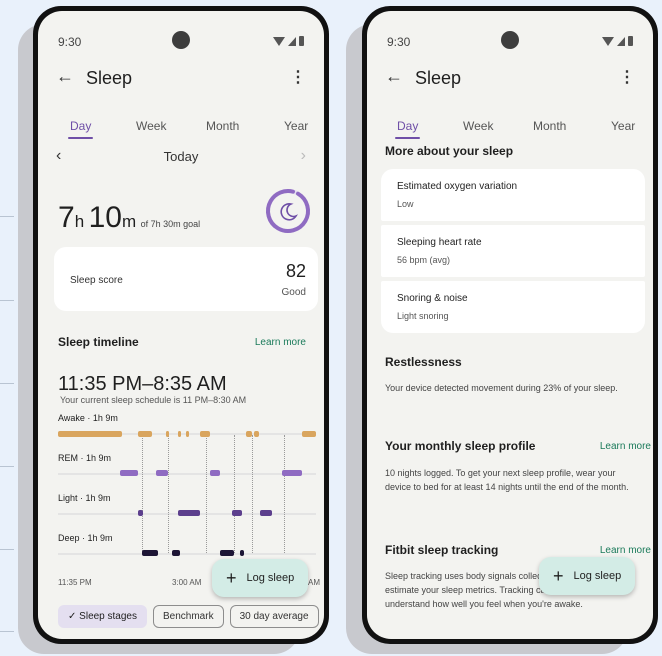  I want to click on duration-hours: 7, so click(66, 217).